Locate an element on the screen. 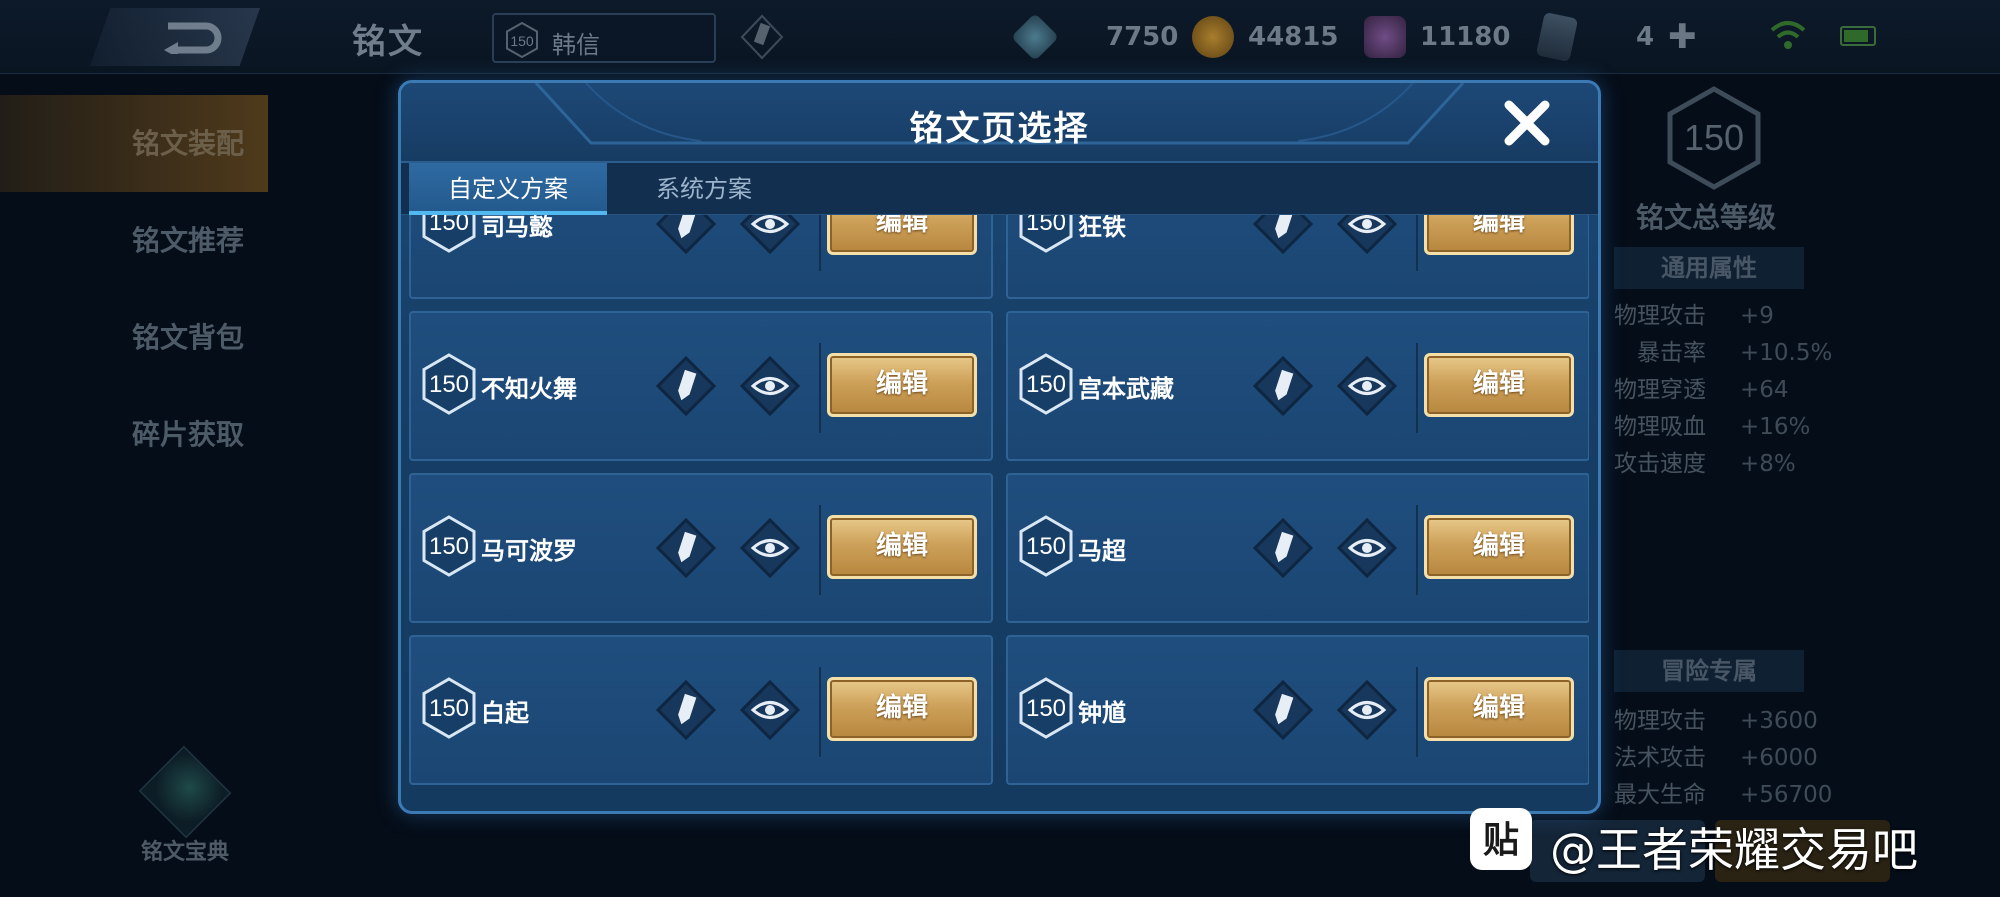 The width and height of the screenshot is (2000, 897). tab-custom-scheme: 自定义方案 is located at coordinates (508, 189).